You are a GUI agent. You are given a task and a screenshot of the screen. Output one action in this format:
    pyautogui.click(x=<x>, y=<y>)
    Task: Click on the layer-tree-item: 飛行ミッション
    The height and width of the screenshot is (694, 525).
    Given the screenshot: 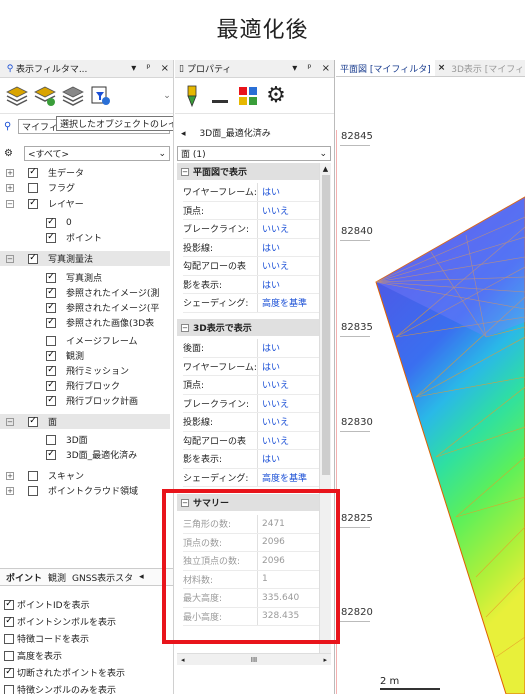 What is the action you would take?
    pyautogui.click(x=85, y=370)
    